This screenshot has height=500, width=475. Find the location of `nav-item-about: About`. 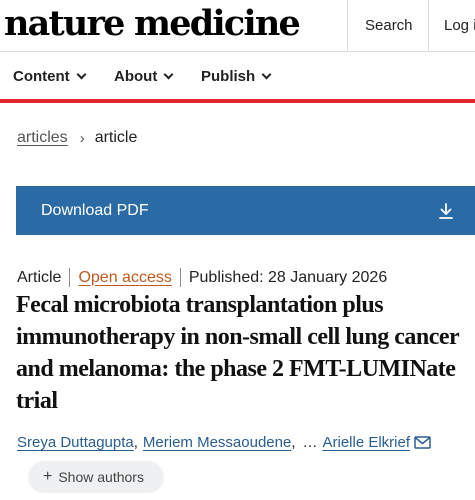

nav-item-about: About is located at coordinates (144, 76).